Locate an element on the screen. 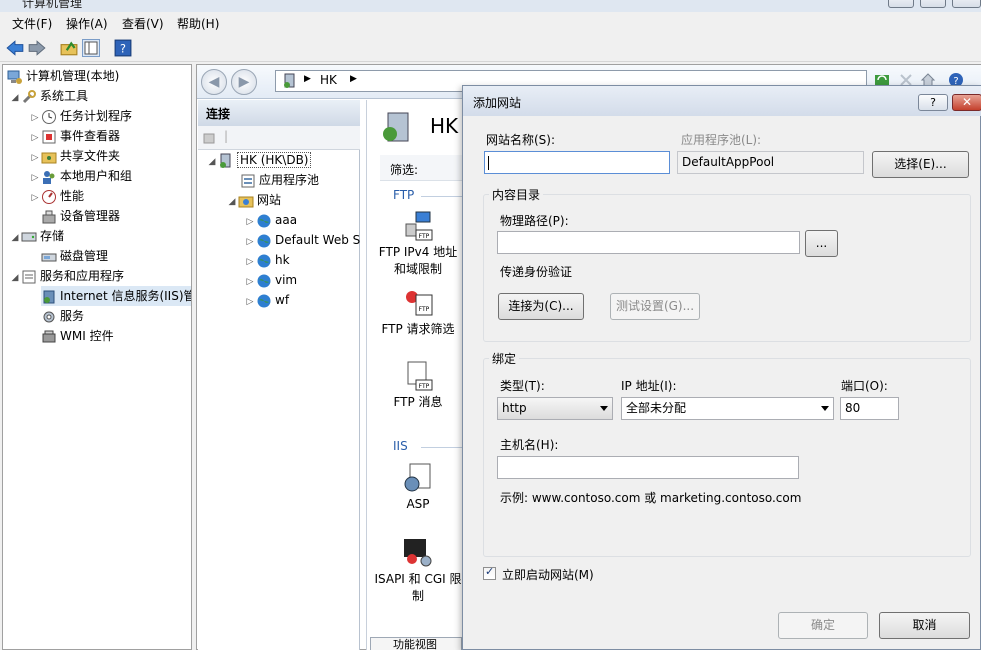 This screenshot has height=650, width=981. feature-ftp-ip: FTP FTP IPv4 地址和域限制 is located at coordinates (418, 244).